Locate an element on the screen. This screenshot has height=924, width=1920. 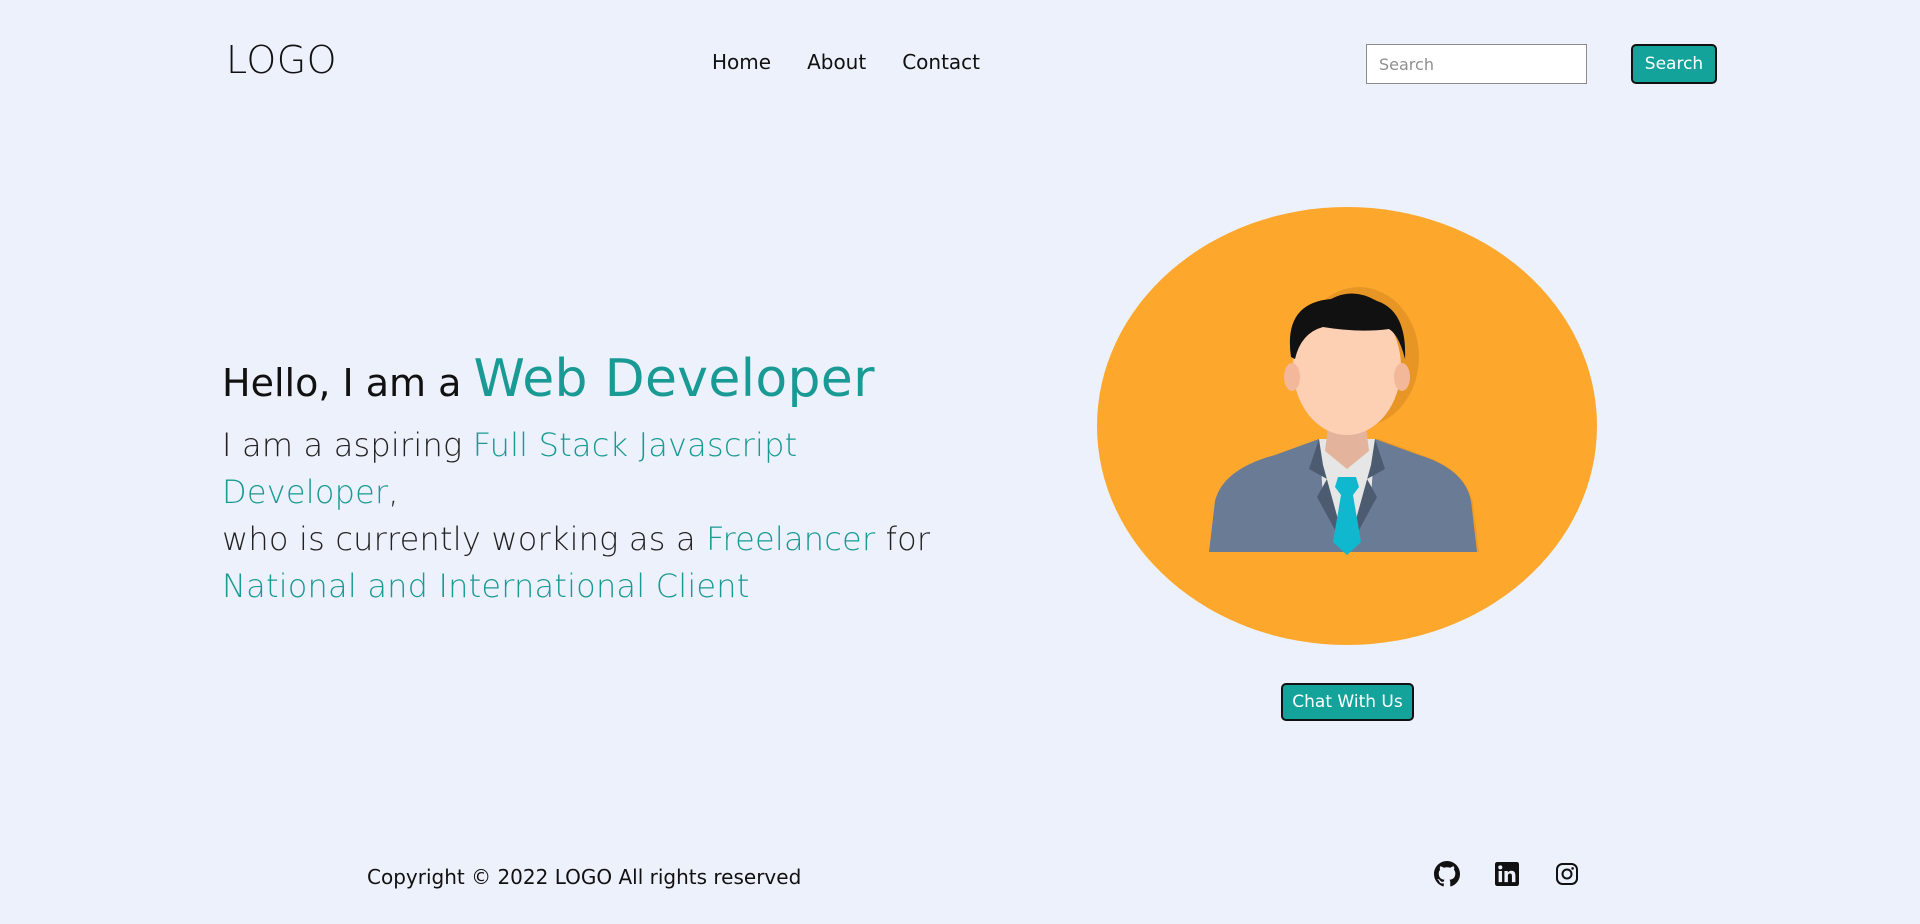
hero-line2-plain: who is currently working as a is located at coordinates (459, 539).